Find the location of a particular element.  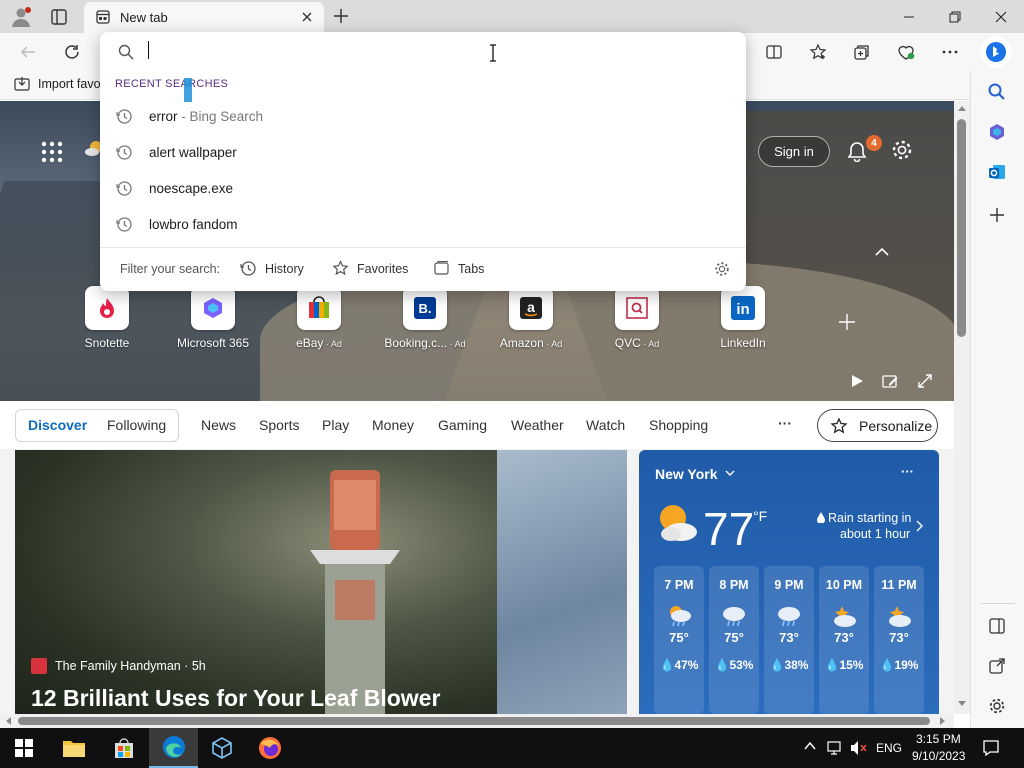

restore-button is located at coordinates (955, 16).